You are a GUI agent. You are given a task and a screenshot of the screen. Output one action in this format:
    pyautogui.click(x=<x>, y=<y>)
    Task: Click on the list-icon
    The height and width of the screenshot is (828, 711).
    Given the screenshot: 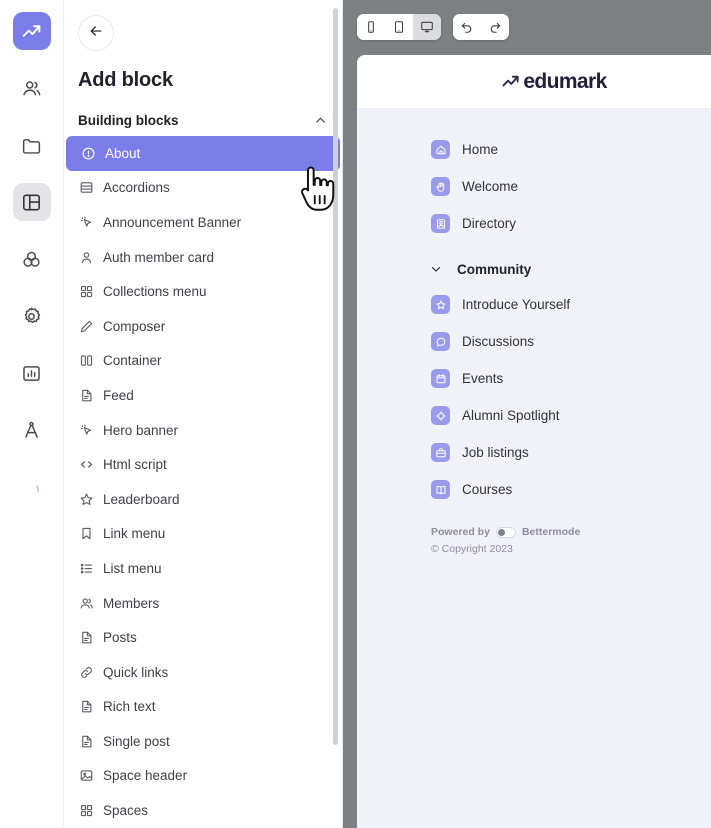 What is the action you would take?
    pyautogui.click(x=86, y=568)
    